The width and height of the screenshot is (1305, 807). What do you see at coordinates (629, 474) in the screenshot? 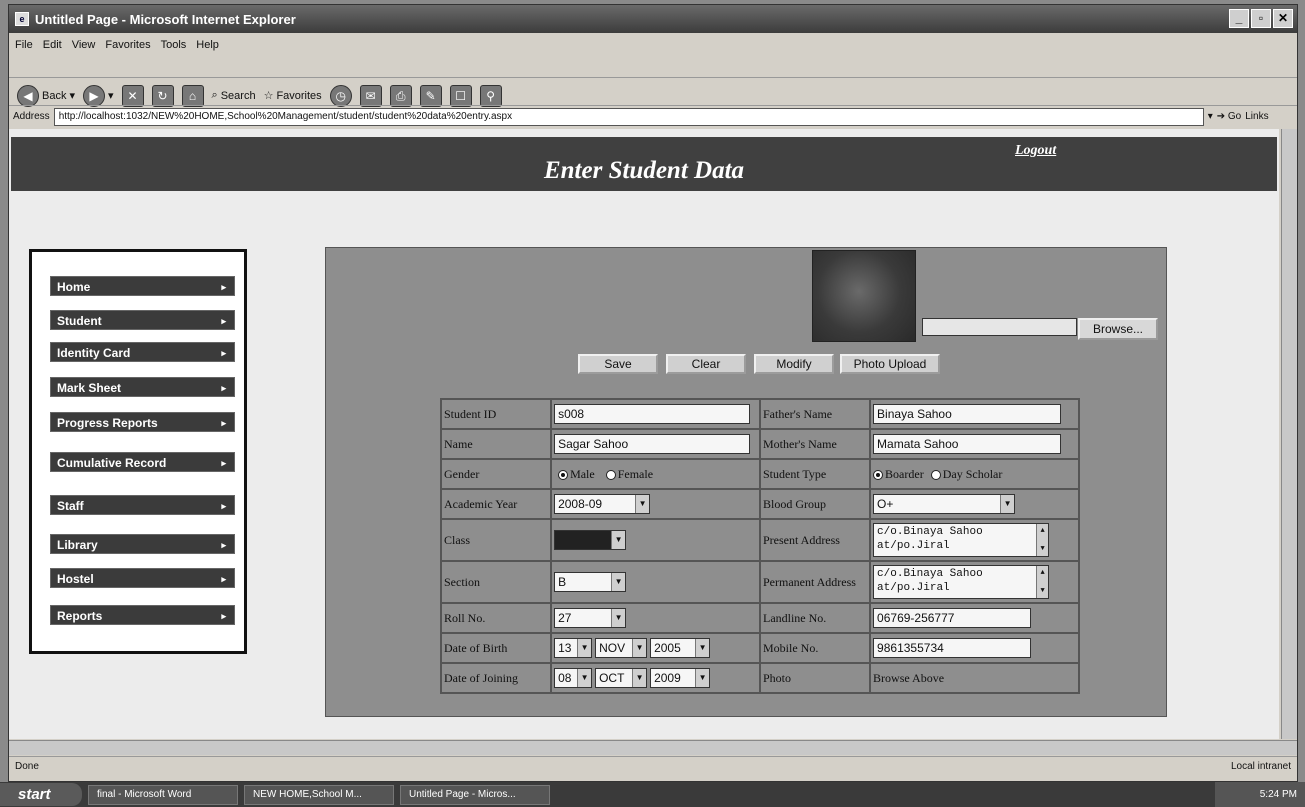
I see `gender-female-radio: Female` at bounding box center [629, 474].